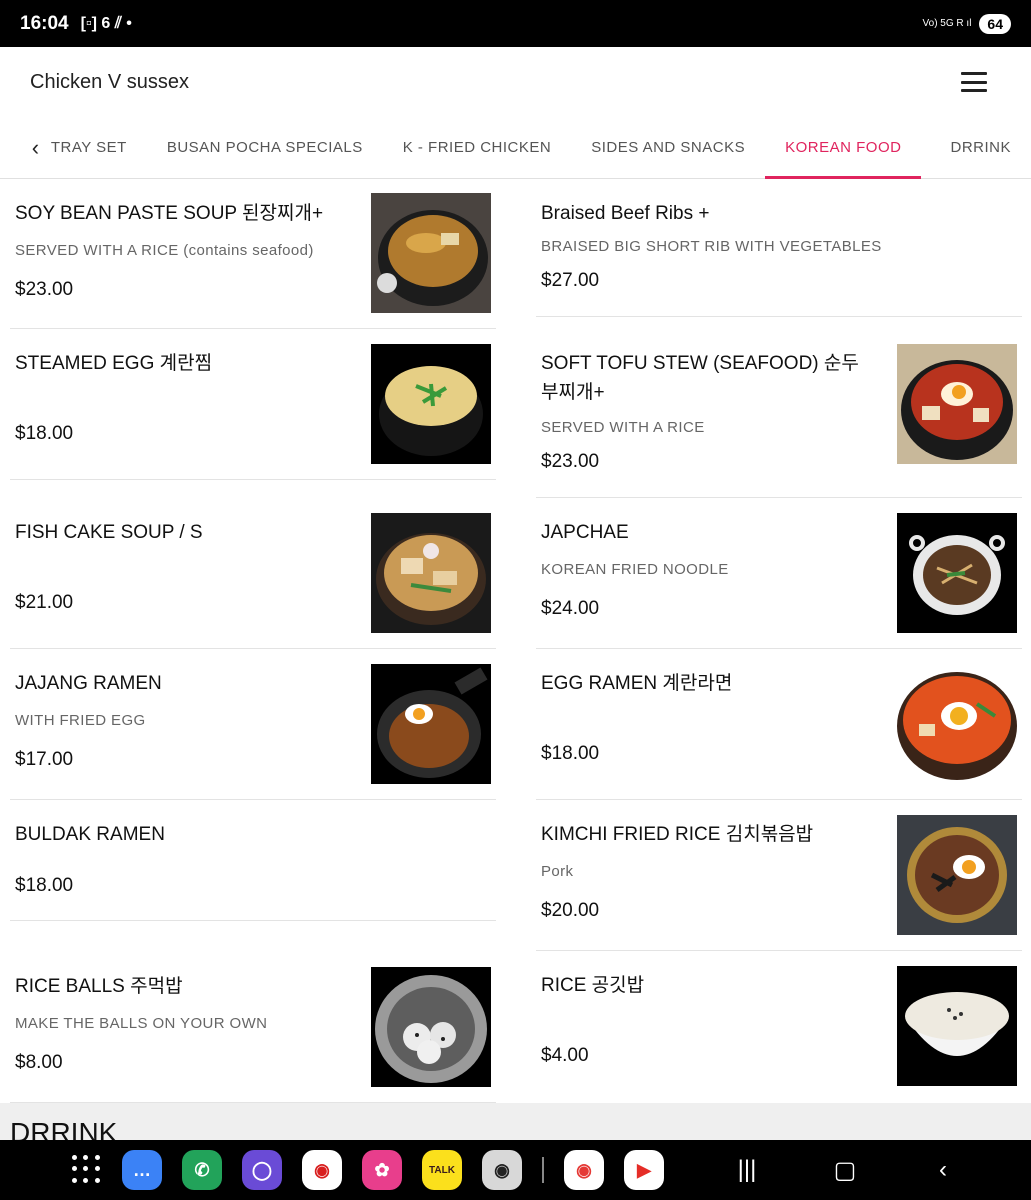 The height and width of the screenshot is (1200, 1031). I want to click on item-name: SOY BEAN PASTE SOUP 된장찌개+, so click(169, 213).